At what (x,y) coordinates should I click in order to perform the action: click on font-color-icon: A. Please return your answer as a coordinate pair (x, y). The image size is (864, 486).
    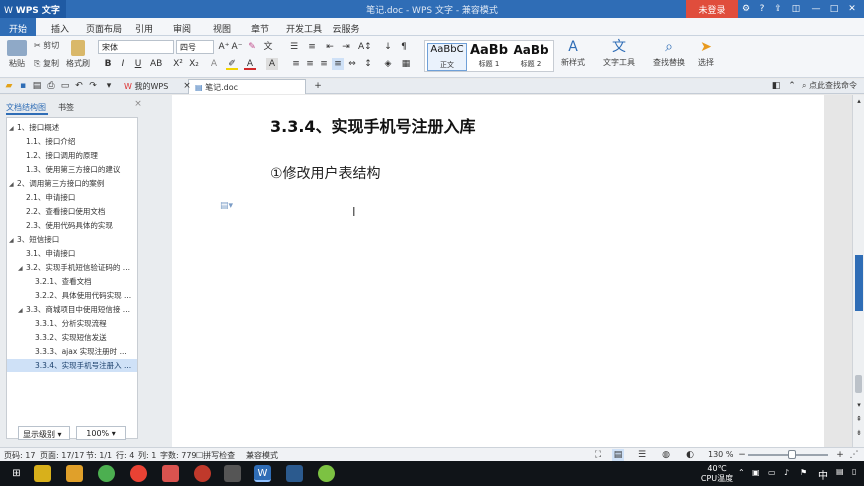
    Looking at the image, I should click on (250, 64).